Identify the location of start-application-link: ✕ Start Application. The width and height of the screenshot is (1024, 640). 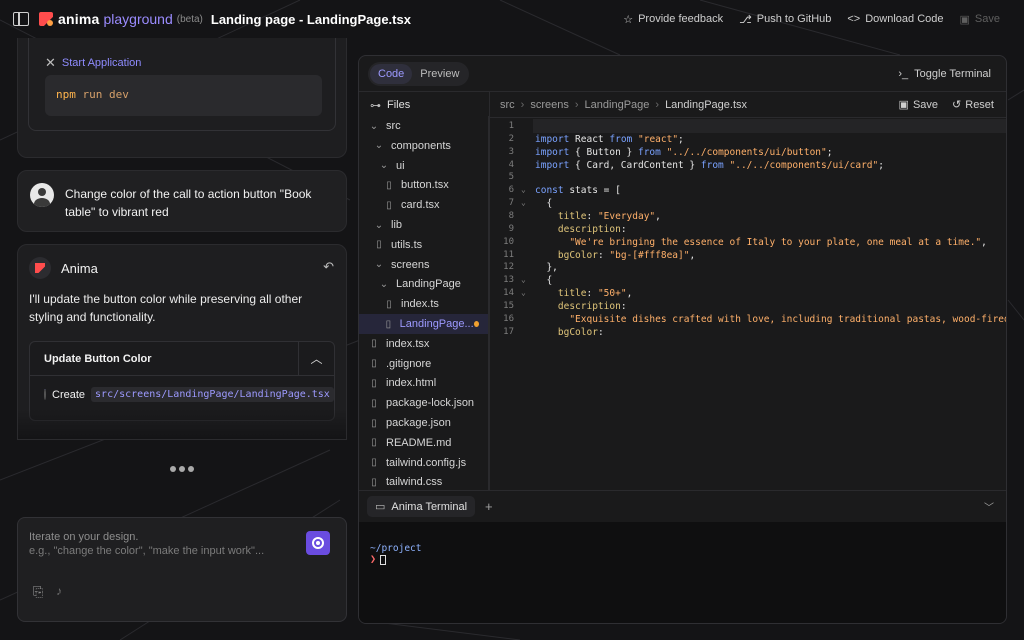
(93, 63).